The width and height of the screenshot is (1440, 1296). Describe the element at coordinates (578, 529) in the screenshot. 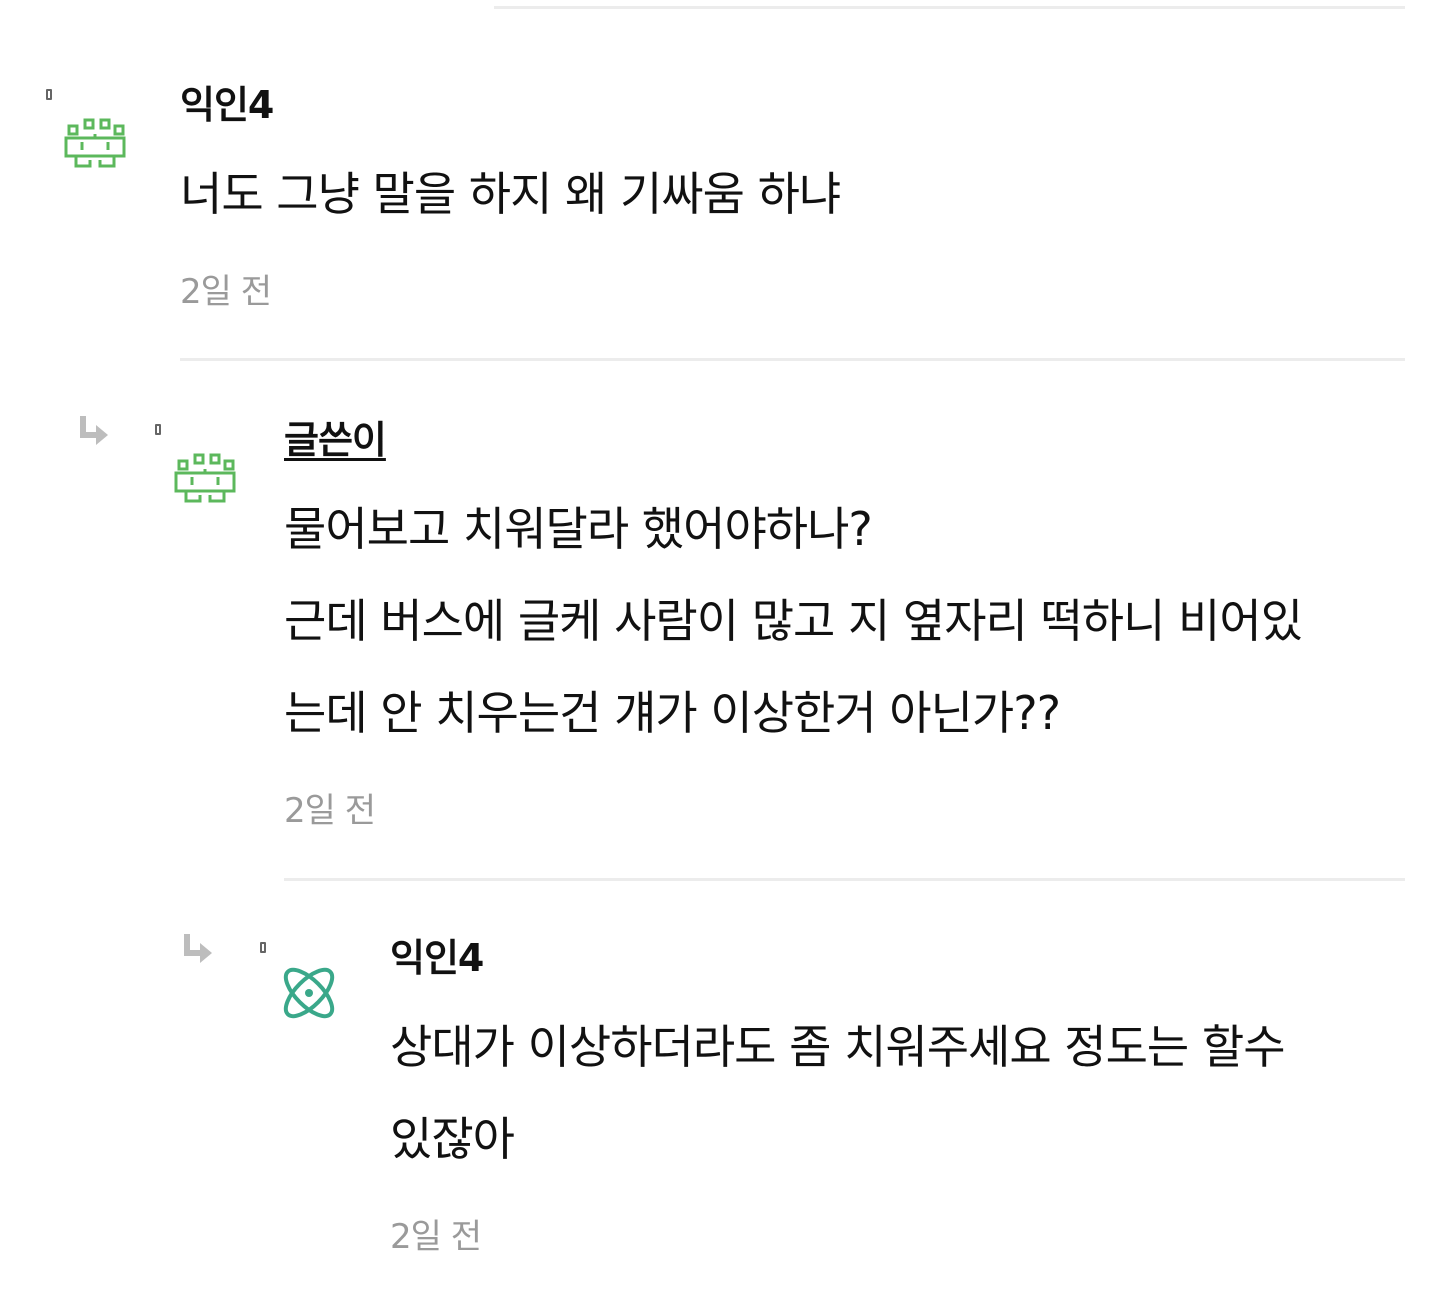

I see `comment-body-line: 물어보고 치워달라 했어야하나?` at that location.